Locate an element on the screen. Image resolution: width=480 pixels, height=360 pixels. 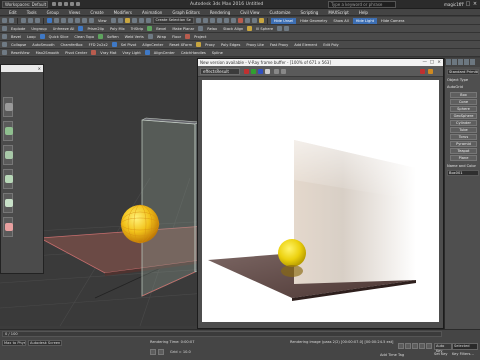
auto-key-button: Auto Key is located at coordinates (443, 348).